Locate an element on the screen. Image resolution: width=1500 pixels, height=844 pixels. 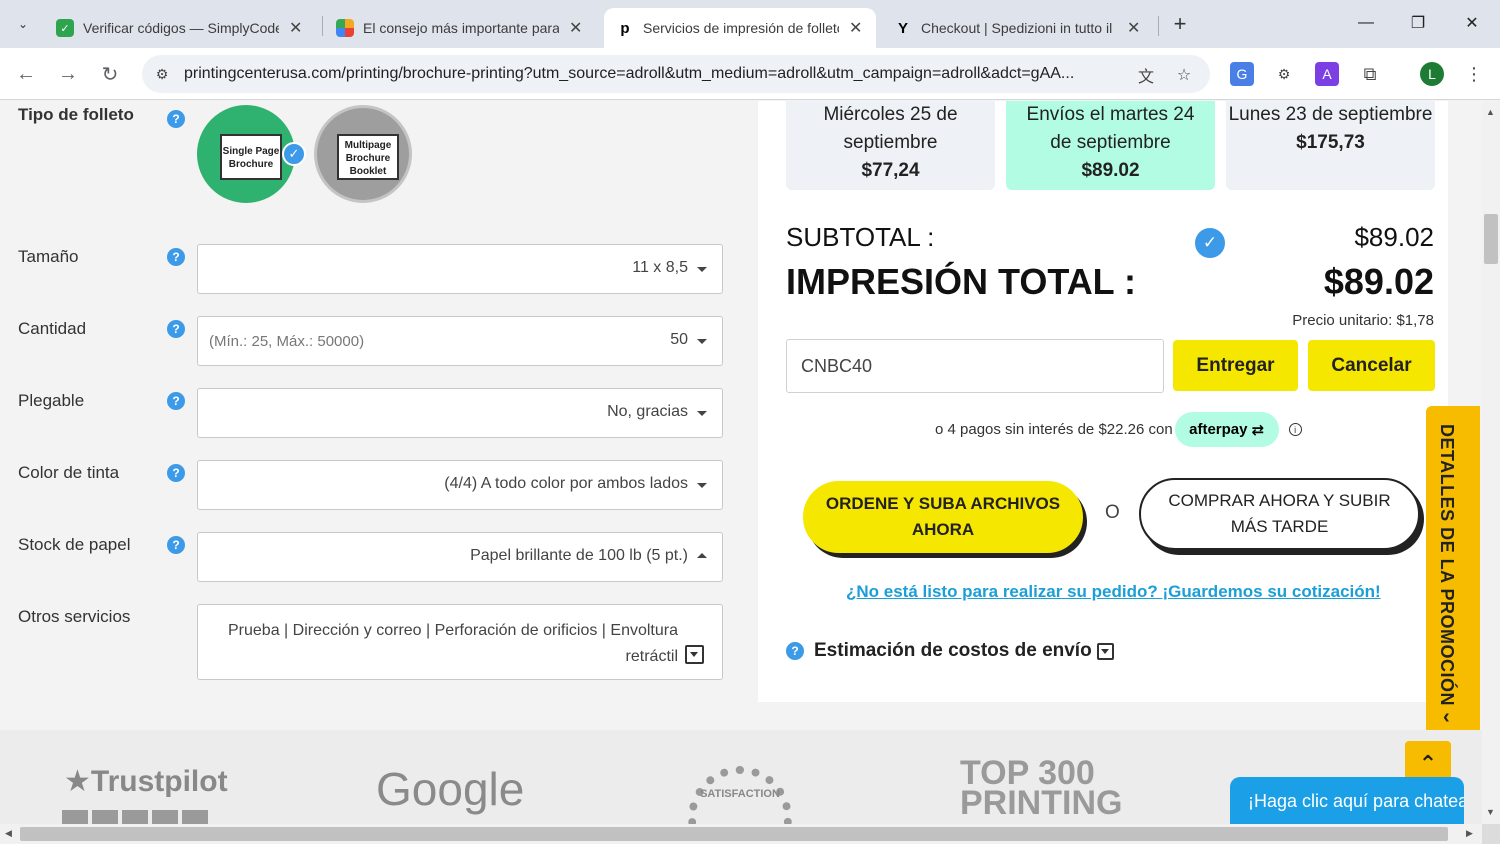
tab-simplycode: ✓ Verificar códigos — SimplyCode ✕ is located at coordinates (179, 28).